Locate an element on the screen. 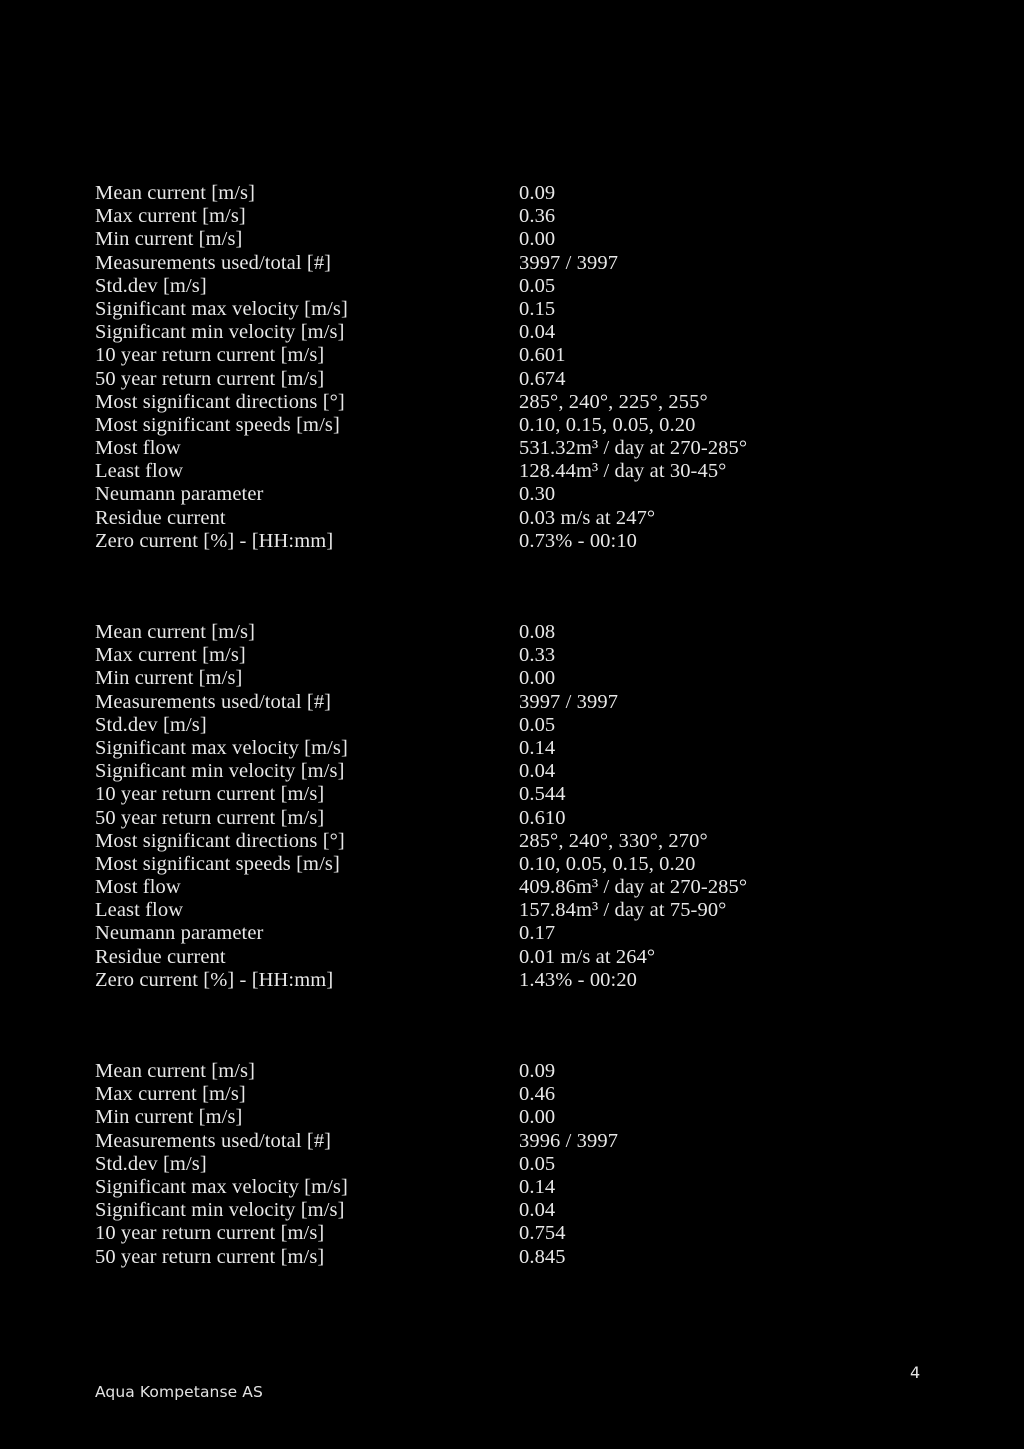  statistics-row: Max current [m/s] 0.33 is located at coordinates (505, 655).